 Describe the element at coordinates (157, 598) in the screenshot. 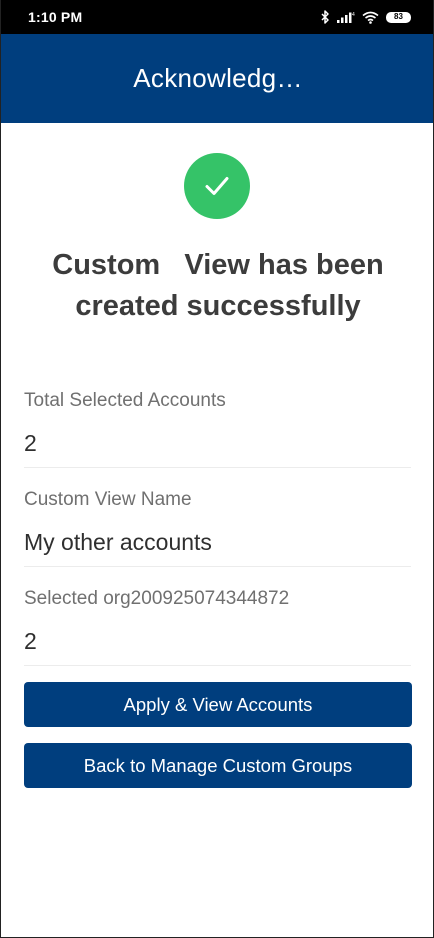

I see `field-label: Selected org200925074344872` at that location.